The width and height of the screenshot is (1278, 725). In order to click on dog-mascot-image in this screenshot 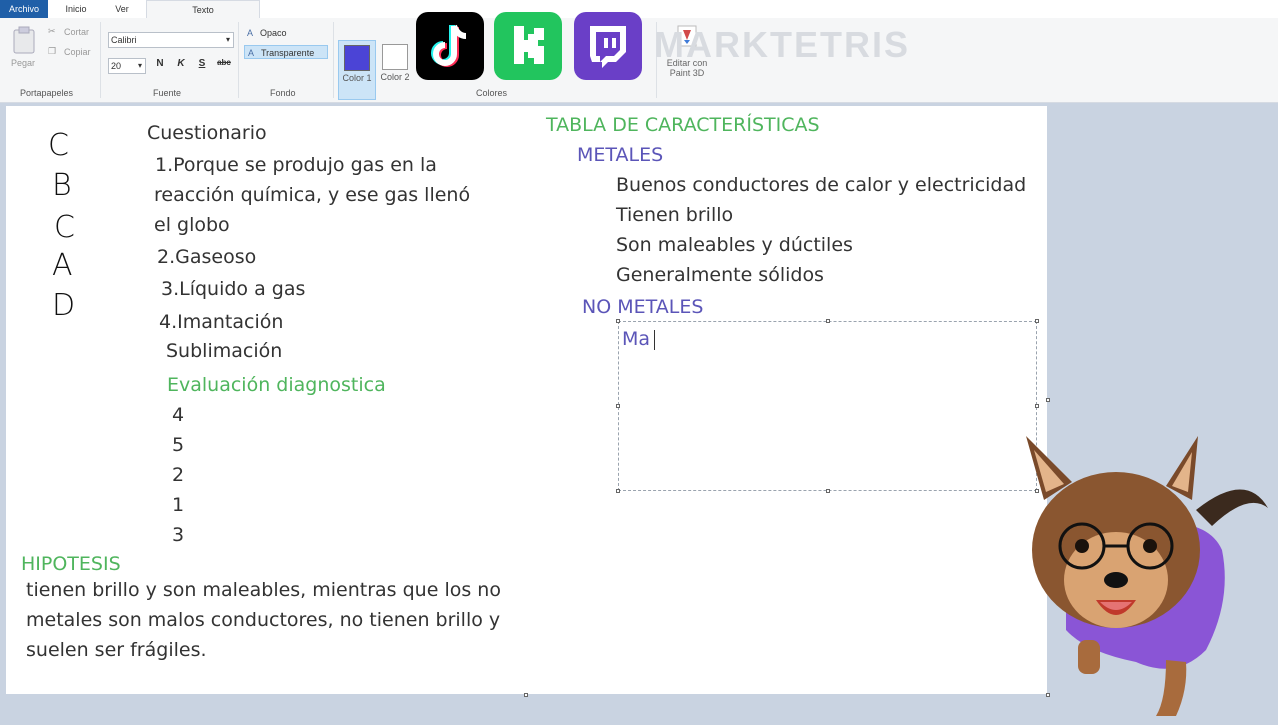, I will do `click(1147, 575)`.